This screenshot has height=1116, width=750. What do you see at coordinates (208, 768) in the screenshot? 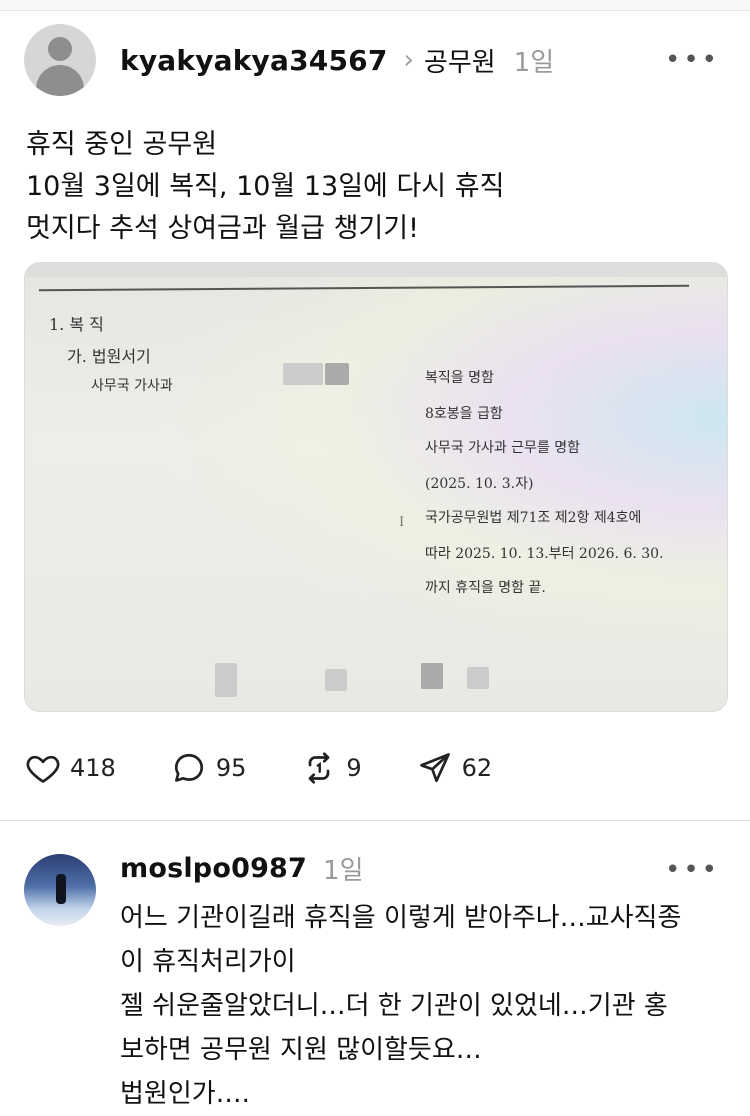
I see `comment-button: 95` at bounding box center [208, 768].